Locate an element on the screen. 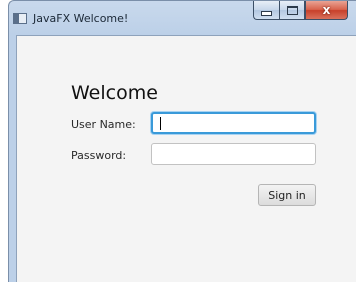  caption-buttons: x is located at coordinates (300, 10).